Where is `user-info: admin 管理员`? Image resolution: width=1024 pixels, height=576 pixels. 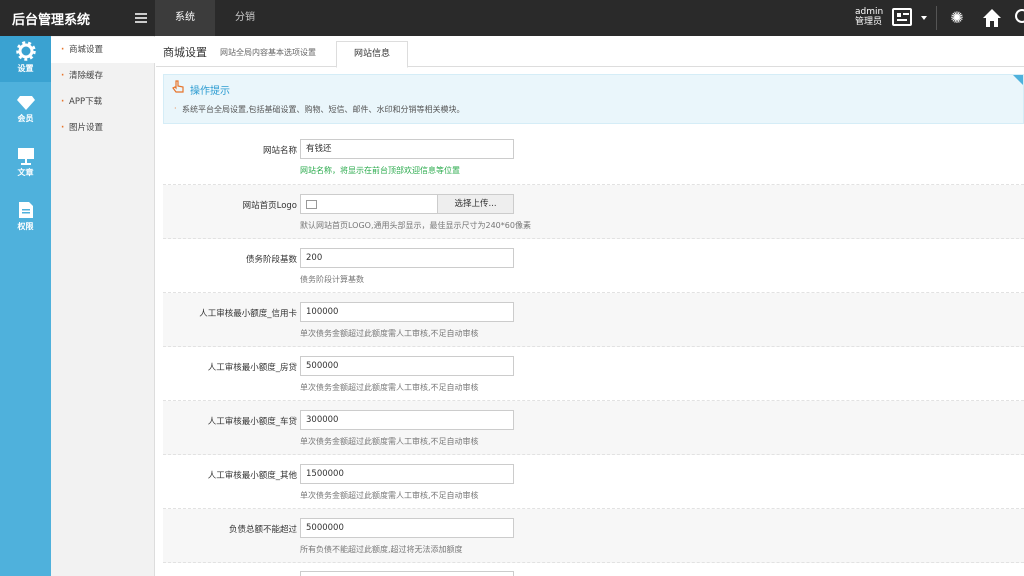
user-info: admin 管理员 is located at coordinates (869, 17).